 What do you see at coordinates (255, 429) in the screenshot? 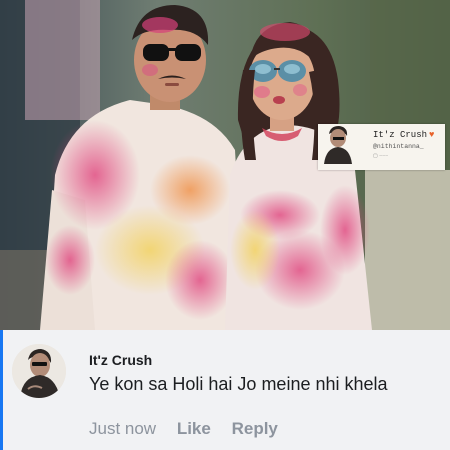
I see `reply-button: Reply` at bounding box center [255, 429].